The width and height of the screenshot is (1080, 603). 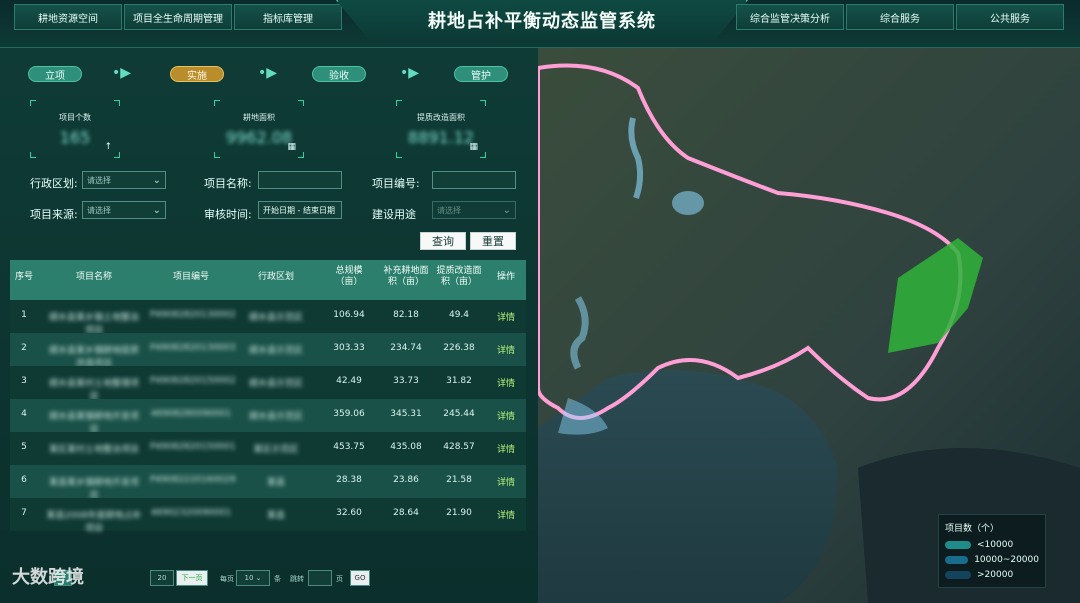 I want to click on source-label: 项目来源:, so click(x=54, y=214).